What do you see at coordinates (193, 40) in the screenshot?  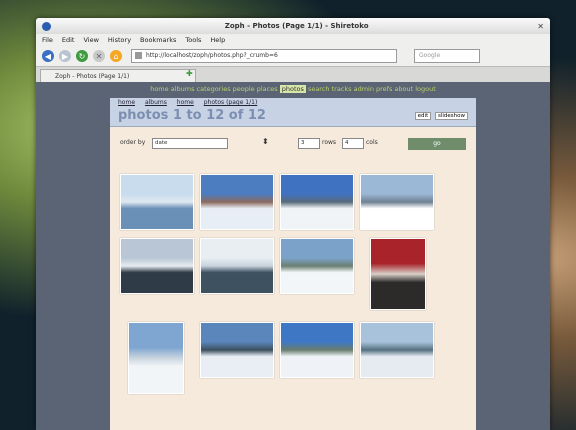 I see `menu-tools: Tools` at bounding box center [193, 40].